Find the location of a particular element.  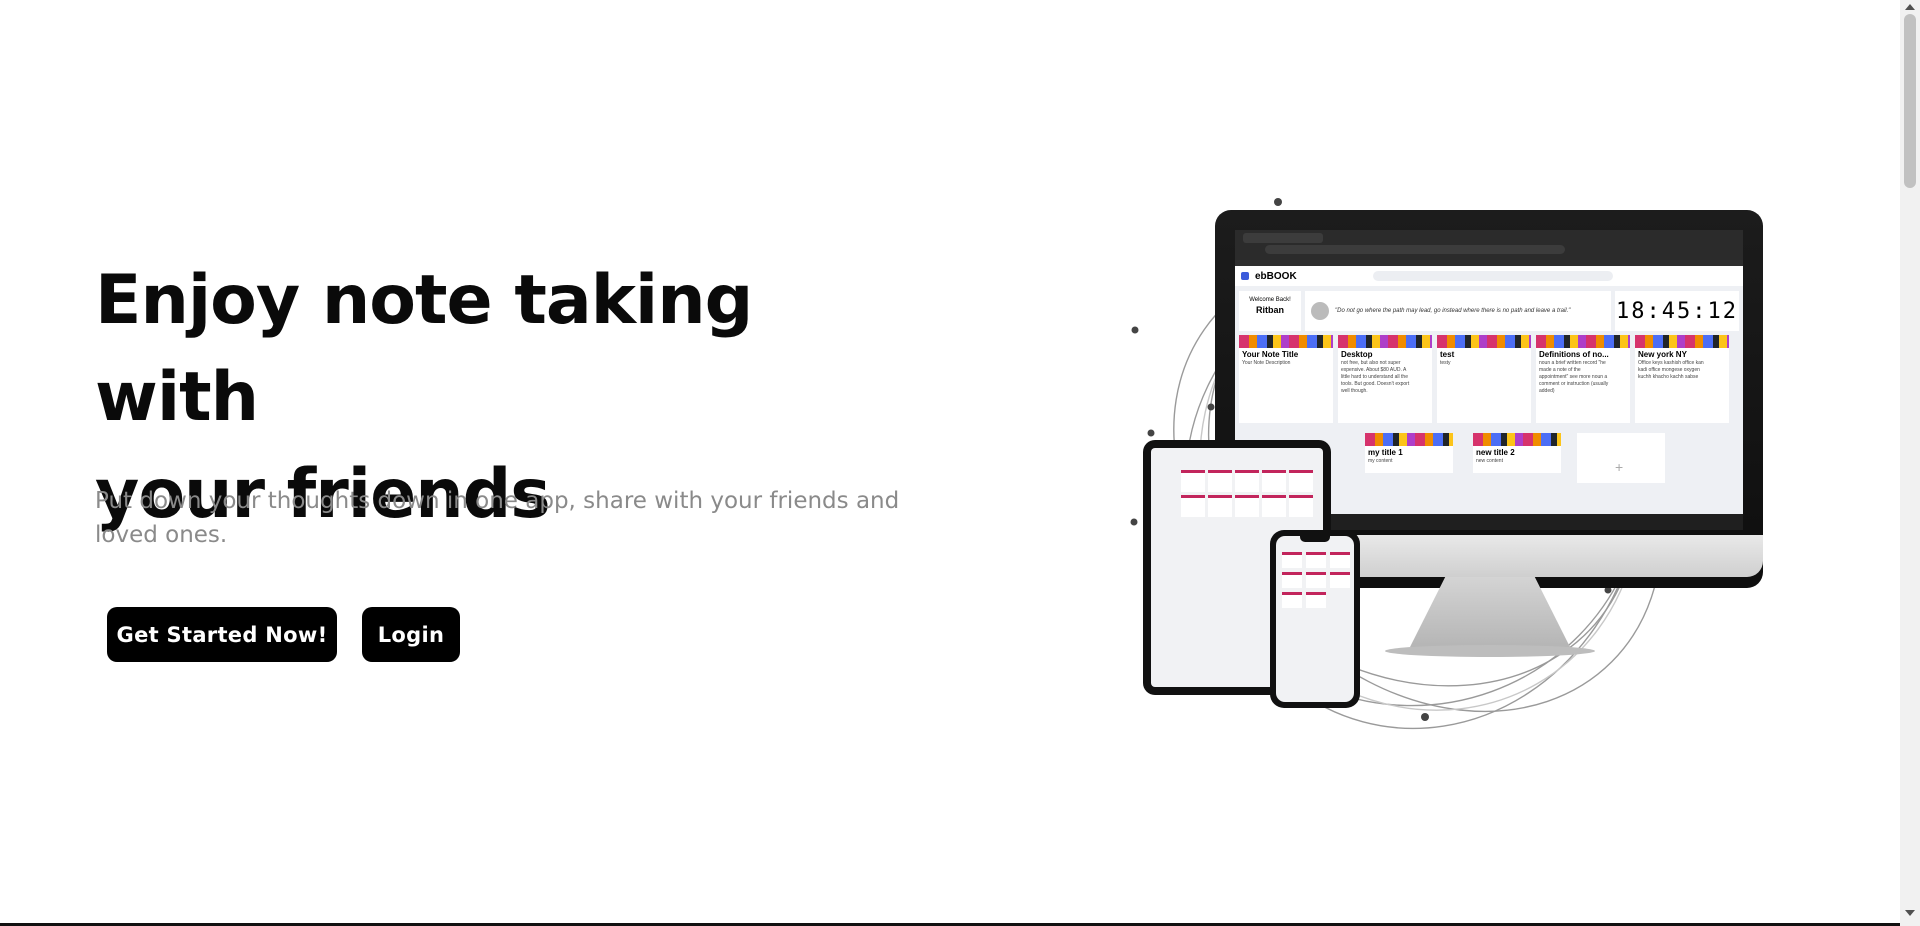

note-card: Your Note Title Your Note Description is located at coordinates (1286, 379).